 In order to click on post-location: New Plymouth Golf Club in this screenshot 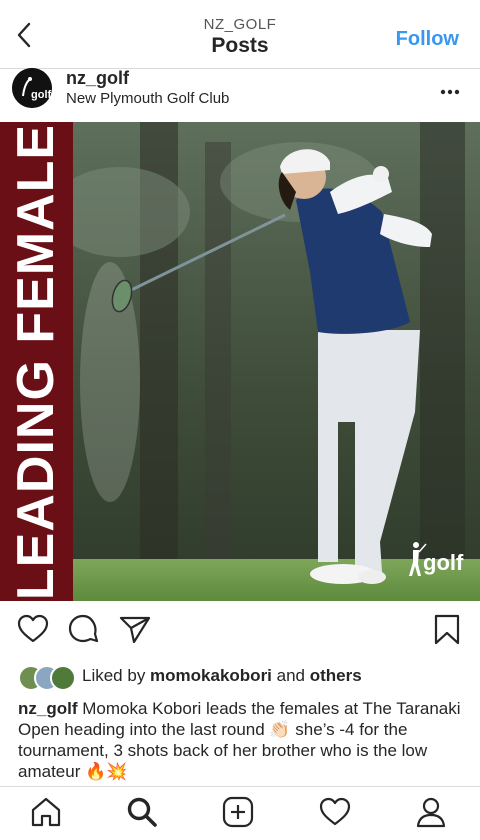, I will do `click(147, 98)`.